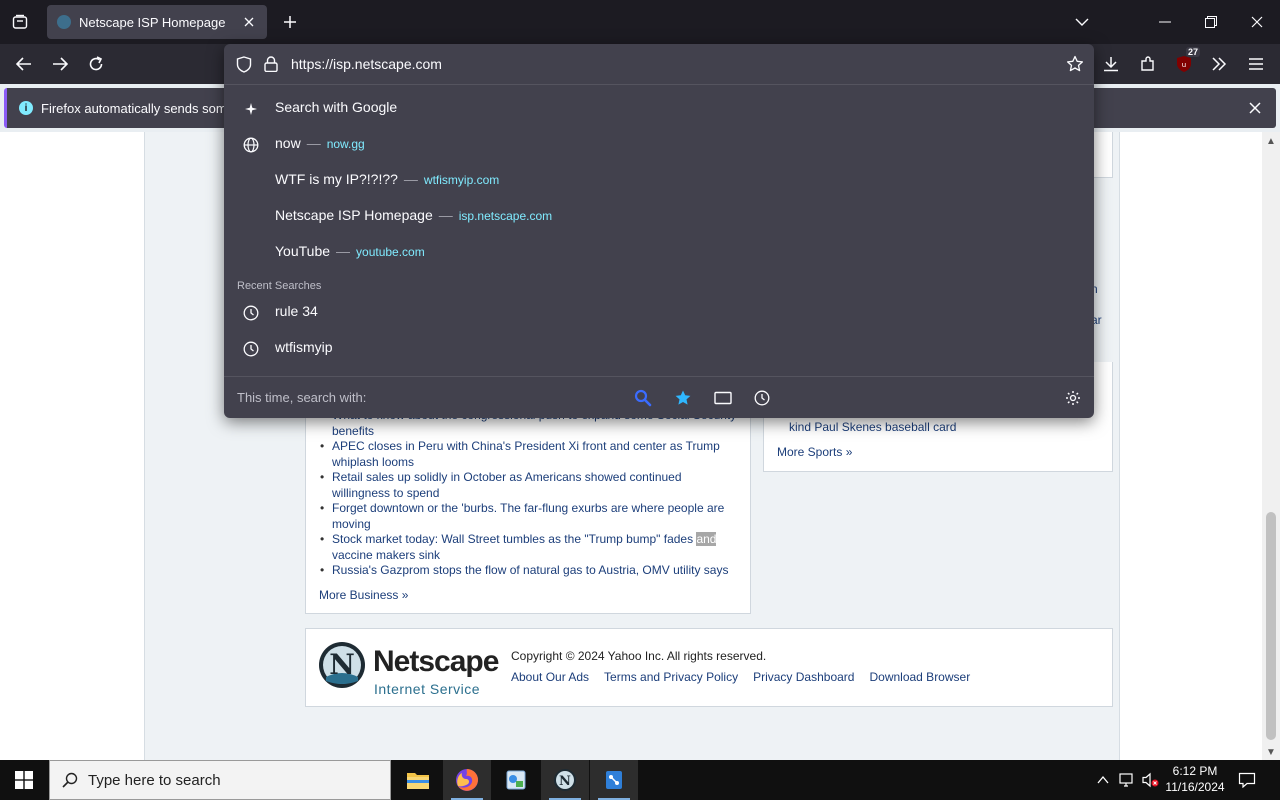 This screenshot has height=800, width=1280. What do you see at coordinates (1219, 64) in the screenshot?
I see `overflow-chevrons-icon` at bounding box center [1219, 64].